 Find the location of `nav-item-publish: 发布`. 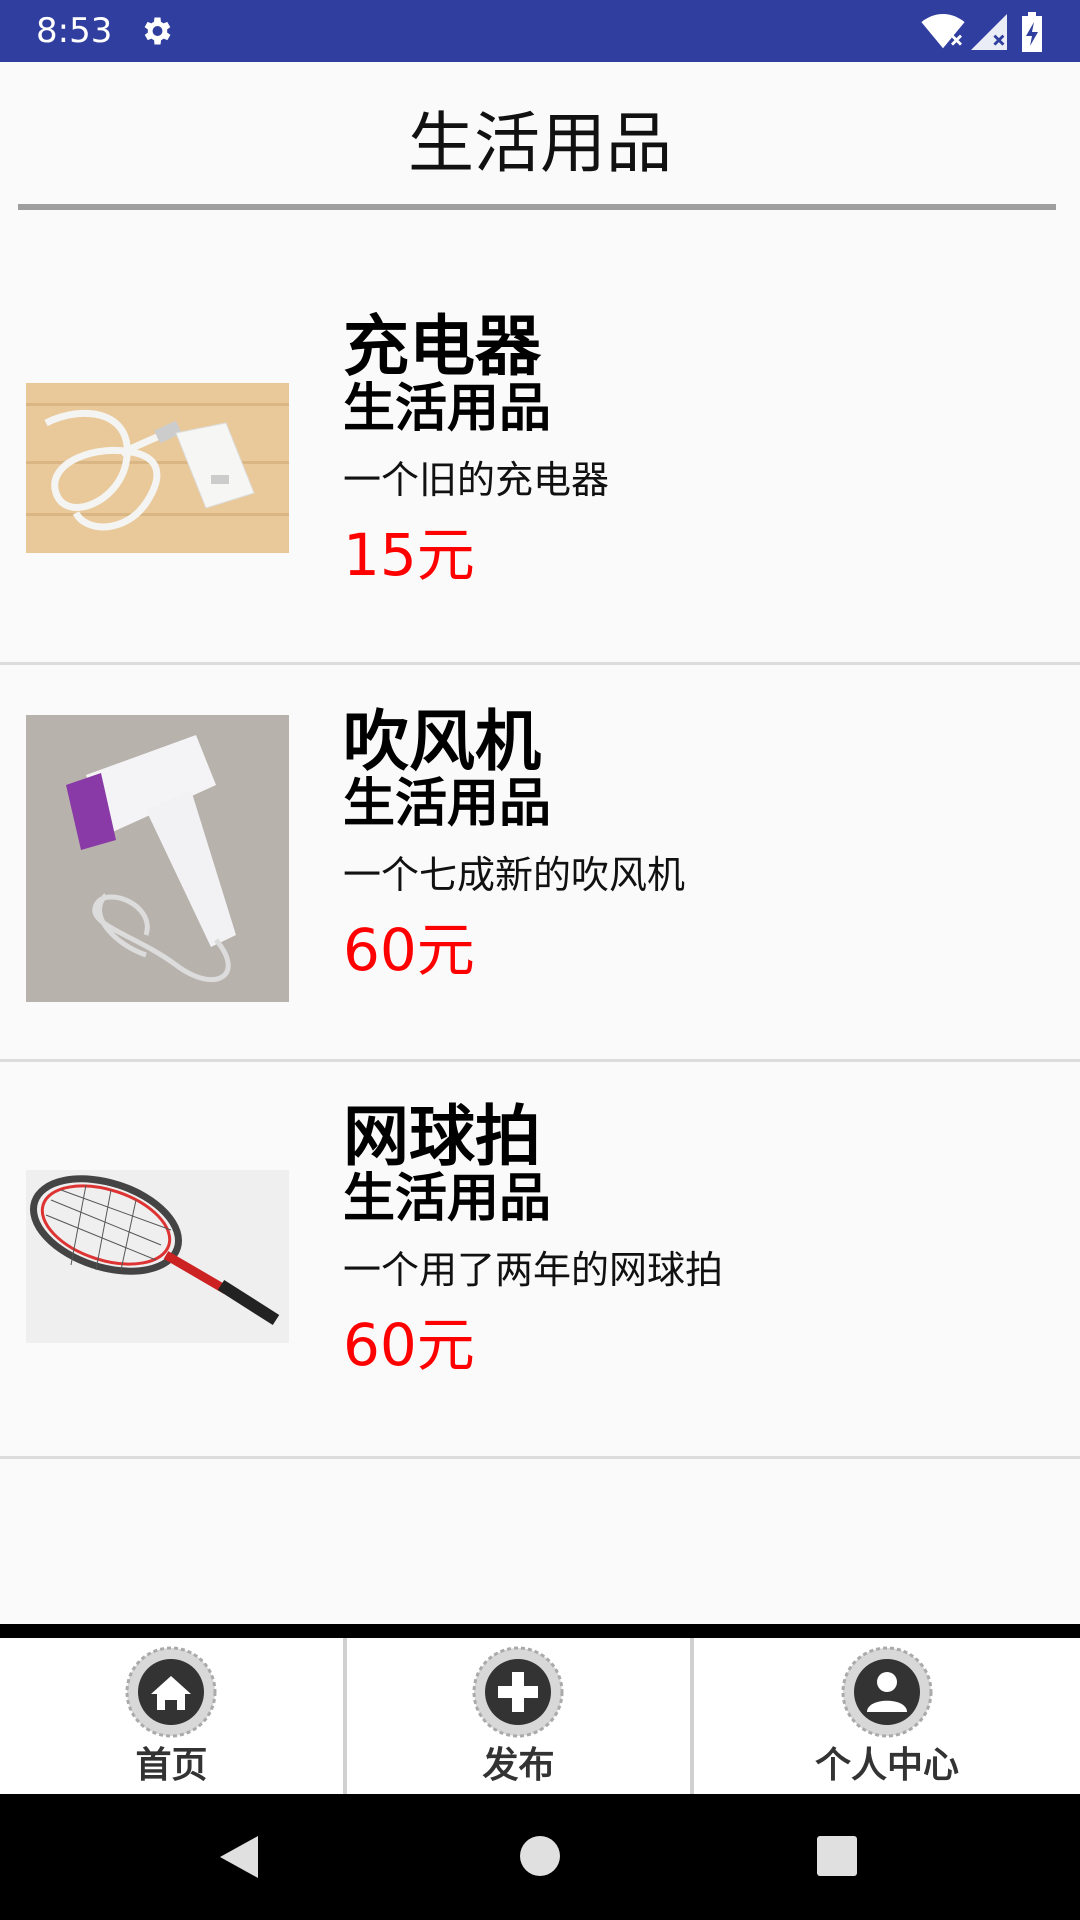

nav-item-publish: 发布 is located at coordinates (518, 1716).